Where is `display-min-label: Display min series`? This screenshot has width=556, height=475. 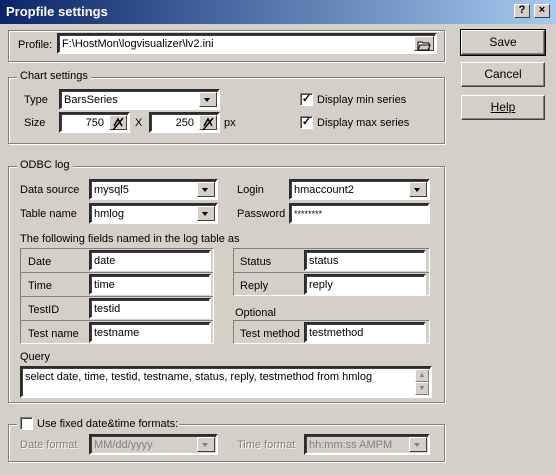
display-min-label: Display min series is located at coordinates (362, 100).